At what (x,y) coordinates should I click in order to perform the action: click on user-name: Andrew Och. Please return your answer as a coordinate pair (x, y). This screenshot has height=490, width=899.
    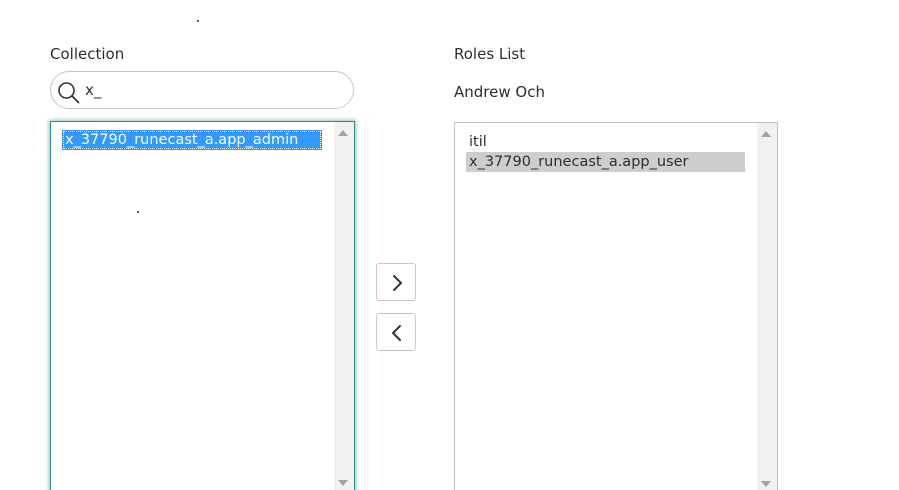
    Looking at the image, I should click on (499, 92).